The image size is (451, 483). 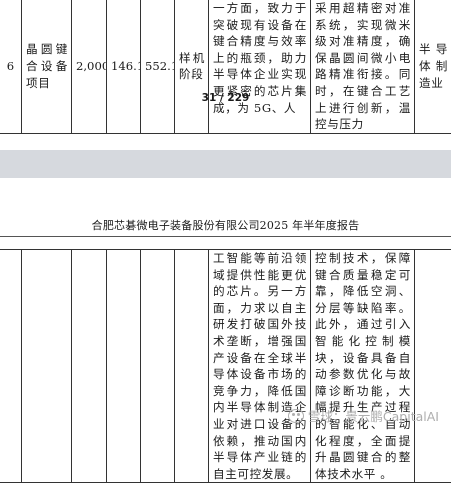 I want to click on progress-stage: 样机阶段, so click(x=192, y=66).